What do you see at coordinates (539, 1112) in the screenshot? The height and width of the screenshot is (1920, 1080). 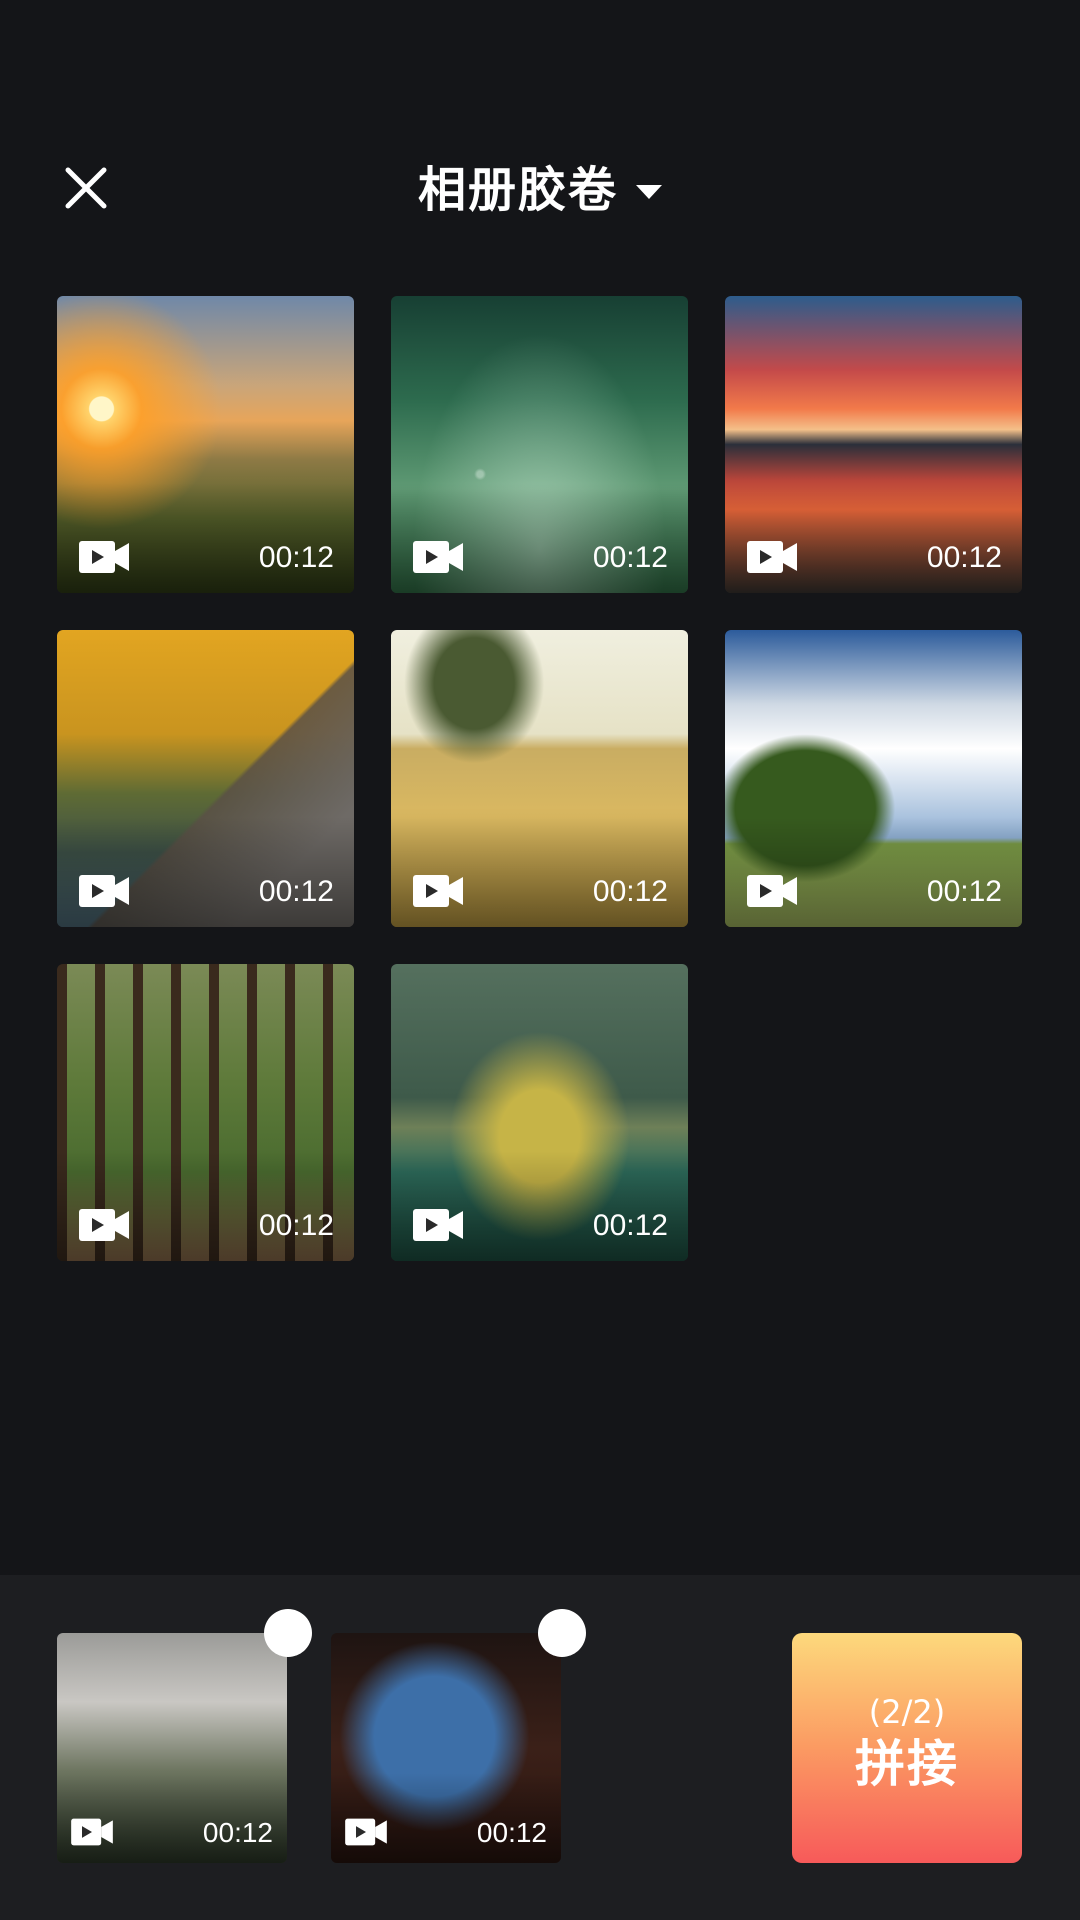 I see `video-thumbnail-lake: 00:12` at bounding box center [539, 1112].